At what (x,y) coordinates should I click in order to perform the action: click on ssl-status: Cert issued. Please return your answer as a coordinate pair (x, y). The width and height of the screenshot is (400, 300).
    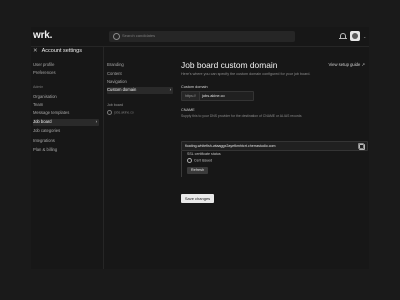
    Looking at the image, I should click on (199, 160).